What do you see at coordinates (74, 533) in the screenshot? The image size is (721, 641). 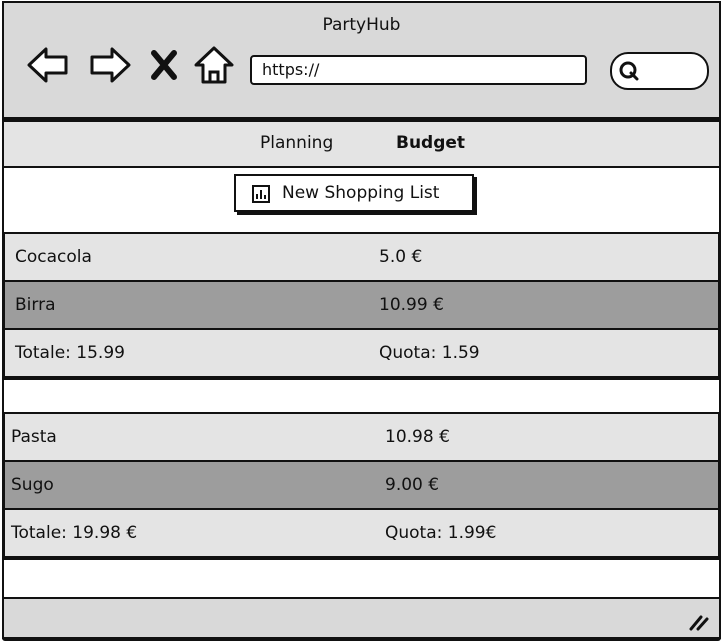 I see `total-amount: Totale: 19.98 €` at bounding box center [74, 533].